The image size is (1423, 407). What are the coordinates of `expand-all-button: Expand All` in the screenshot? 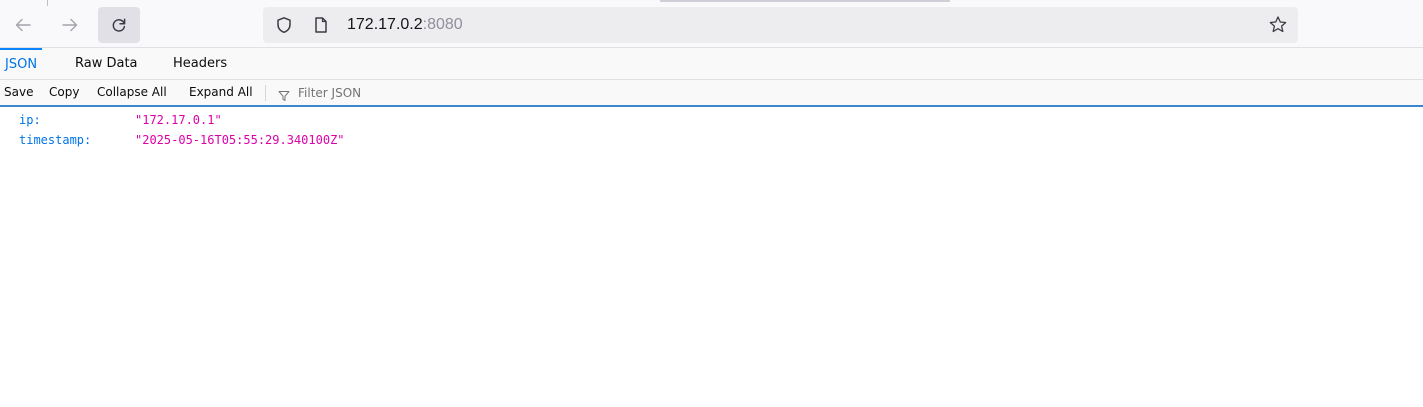 It's located at (221, 92).